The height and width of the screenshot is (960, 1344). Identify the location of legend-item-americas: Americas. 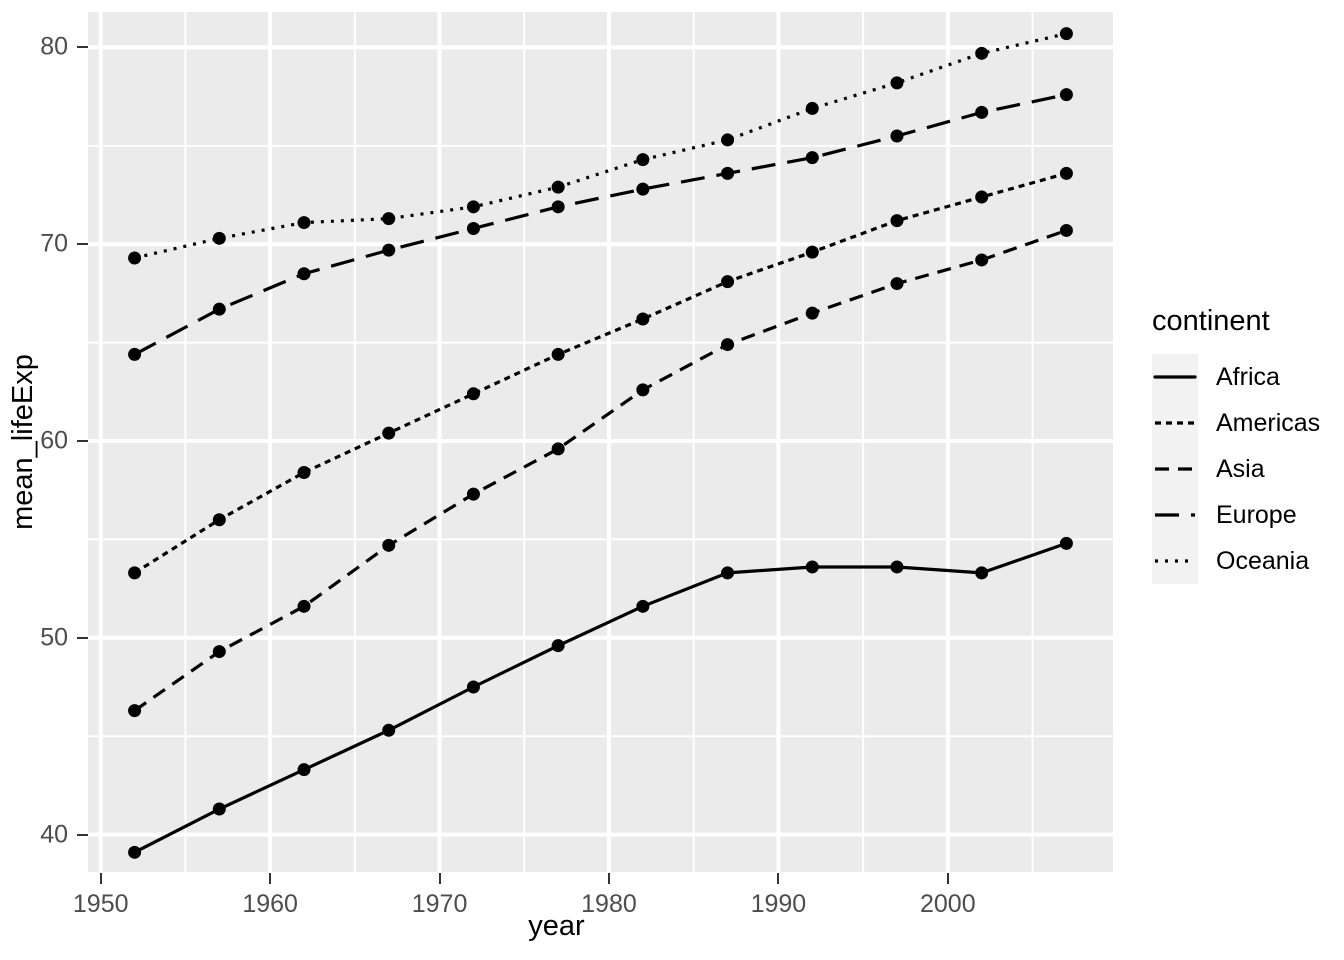
(1242, 423).